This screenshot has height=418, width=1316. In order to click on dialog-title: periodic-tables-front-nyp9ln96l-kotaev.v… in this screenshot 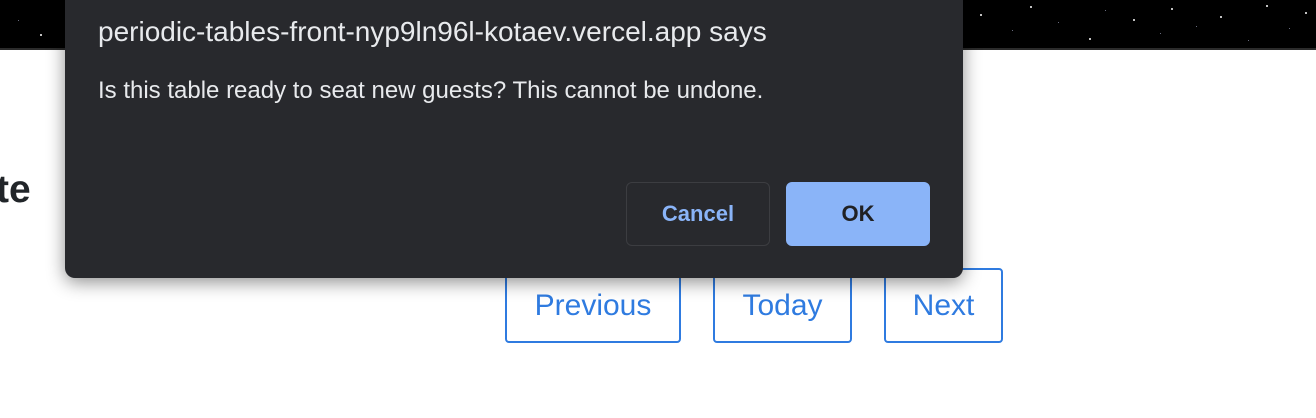, I will do `click(432, 31)`.